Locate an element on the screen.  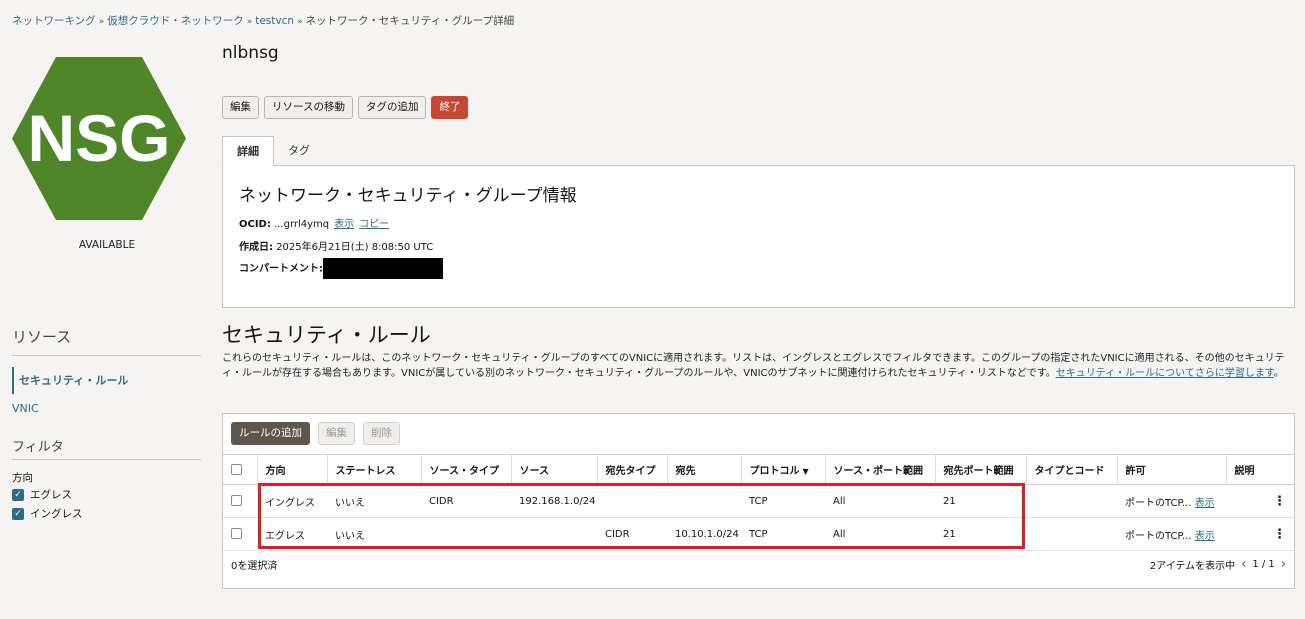
compartment-row: コンパートメント: is located at coordinates (341, 268).